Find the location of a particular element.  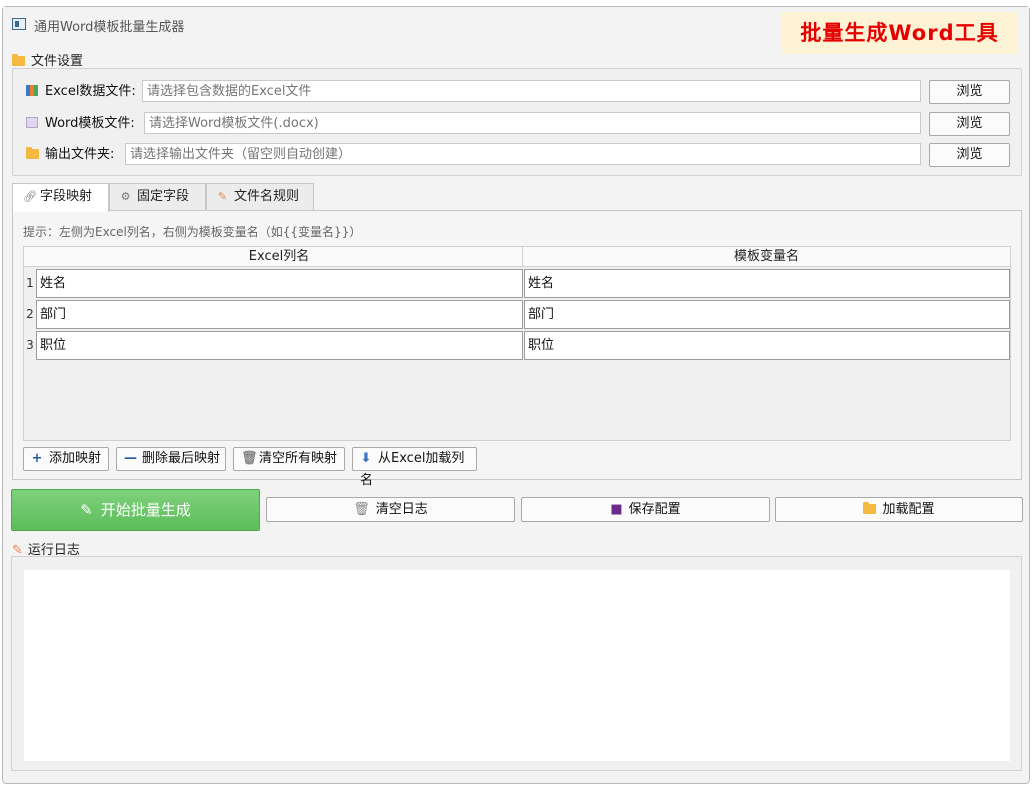

pencil-icon: ✎ is located at coordinates (86, 510).